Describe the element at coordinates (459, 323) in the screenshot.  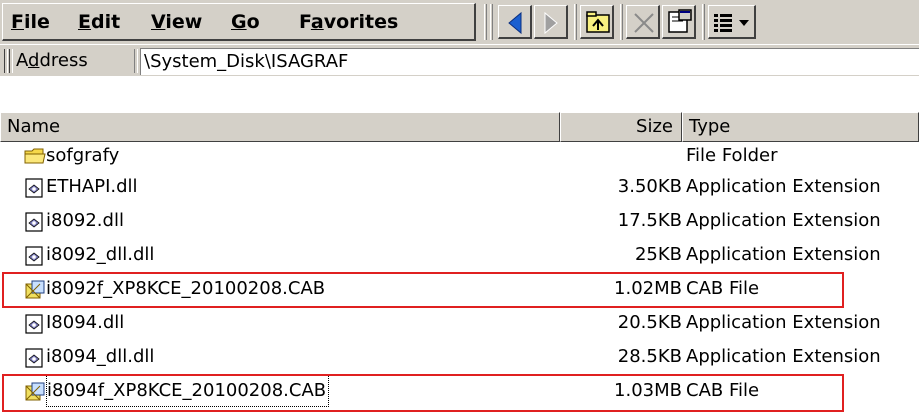
I see `list-item-file: I8094.dll 20.5KB Application Extension` at that location.